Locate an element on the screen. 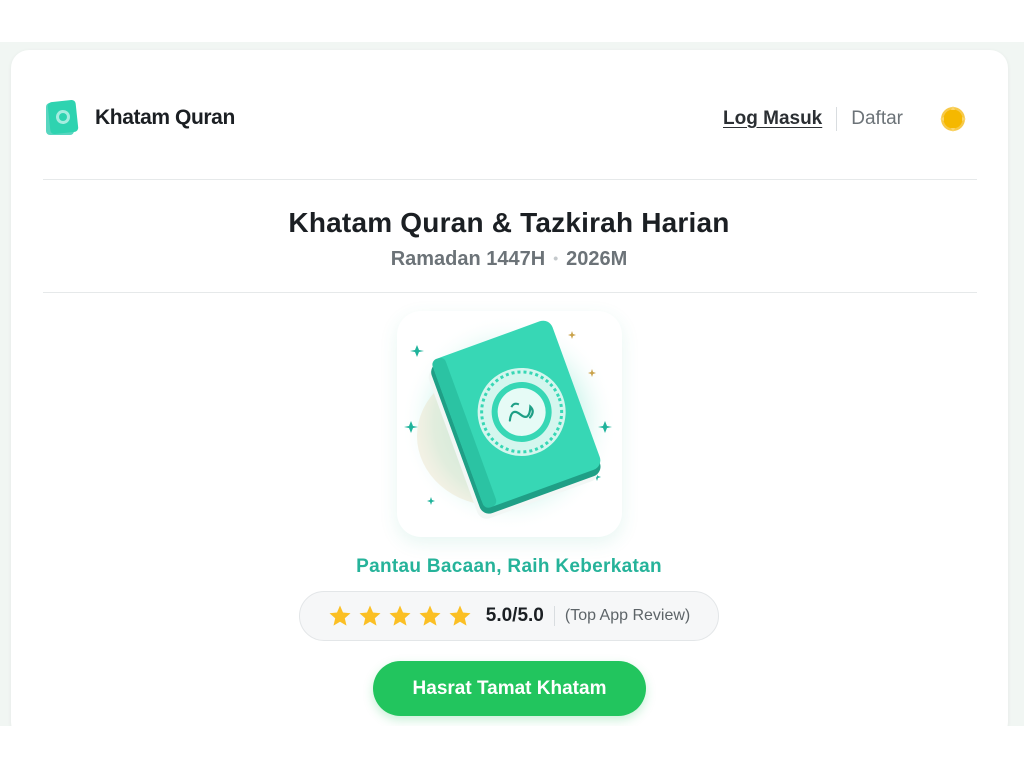 The width and height of the screenshot is (1024, 768). rating-divider is located at coordinates (554, 616).